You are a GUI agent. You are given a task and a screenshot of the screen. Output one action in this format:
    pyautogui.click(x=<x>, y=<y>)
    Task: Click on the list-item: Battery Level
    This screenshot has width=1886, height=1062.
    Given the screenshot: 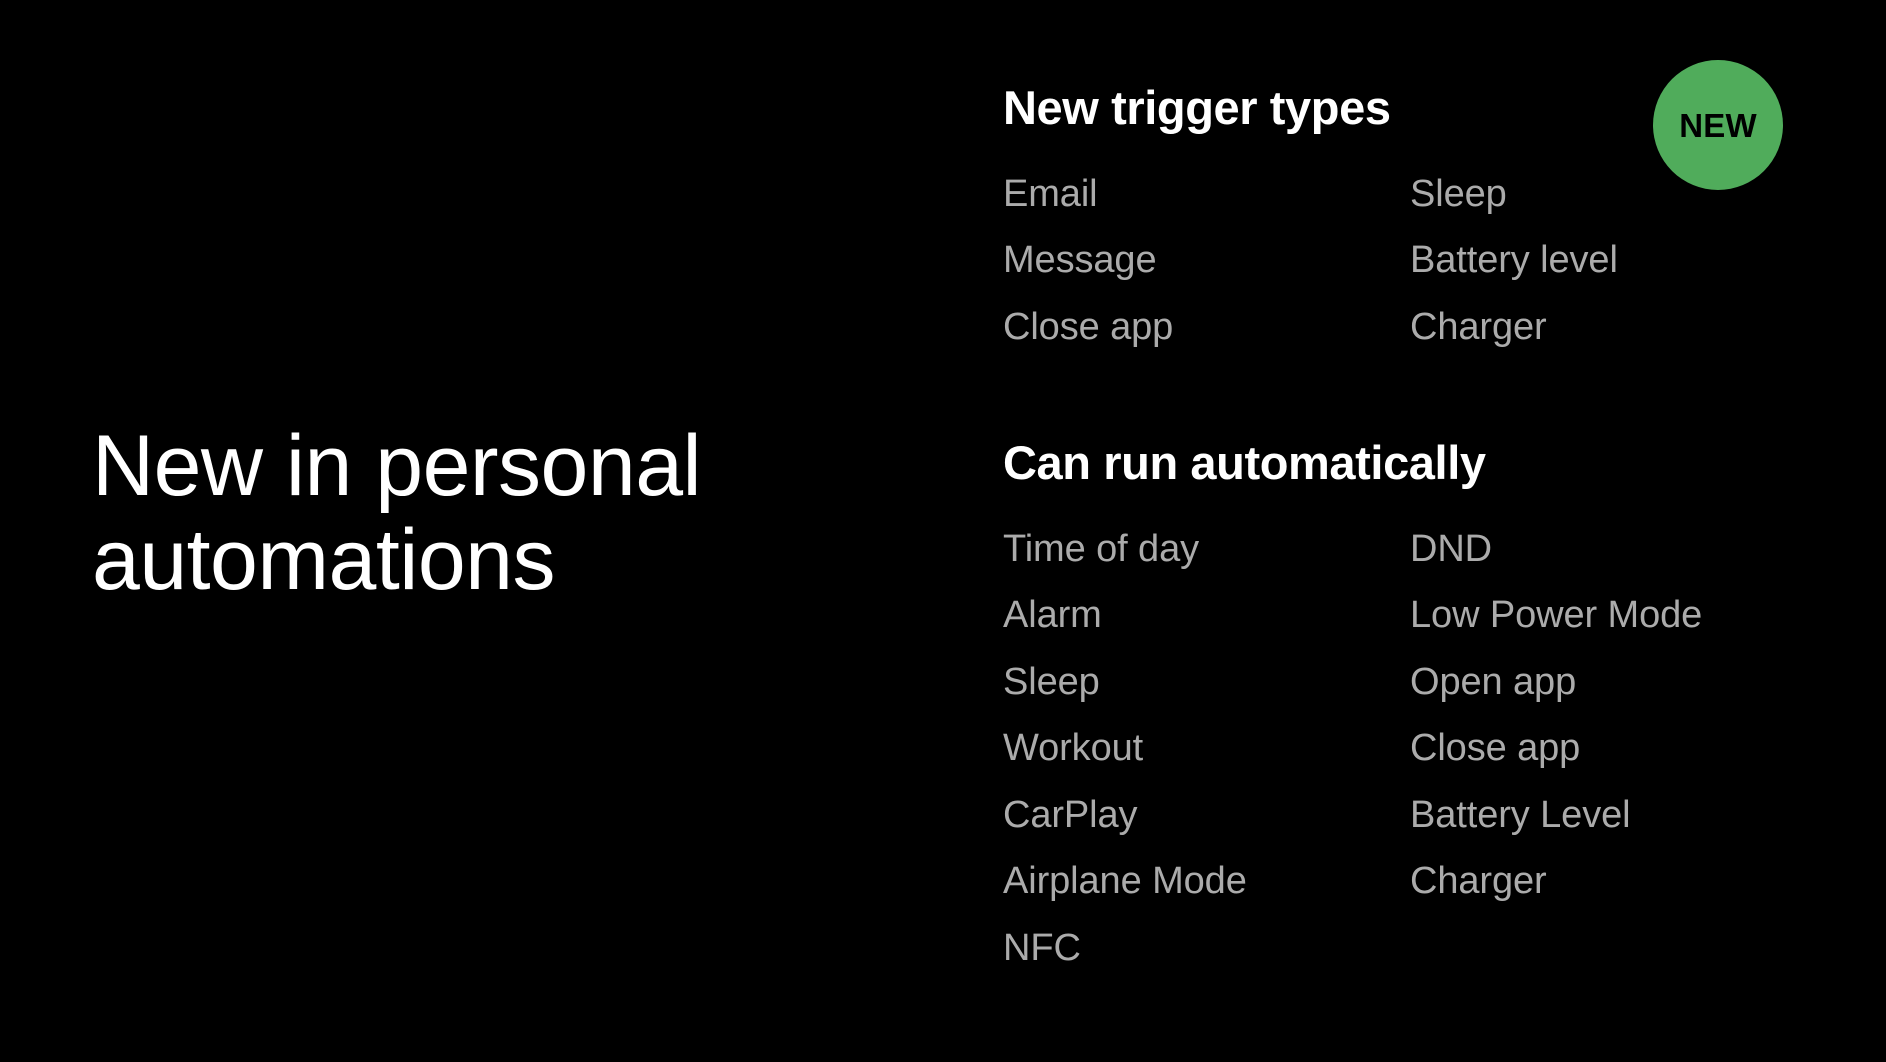 What is the action you would take?
    pyautogui.click(x=1520, y=814)
    